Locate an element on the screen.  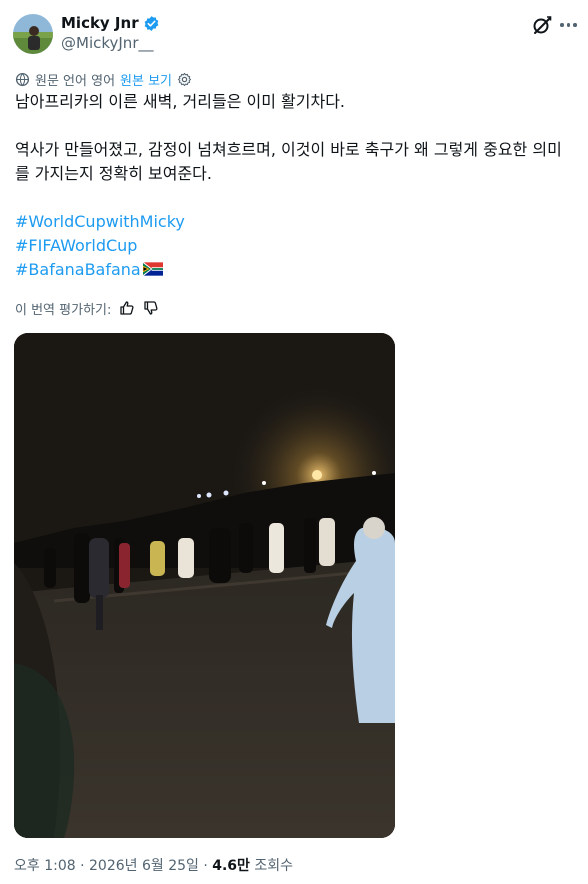
gear-icon is located at coordinates (184, 79).